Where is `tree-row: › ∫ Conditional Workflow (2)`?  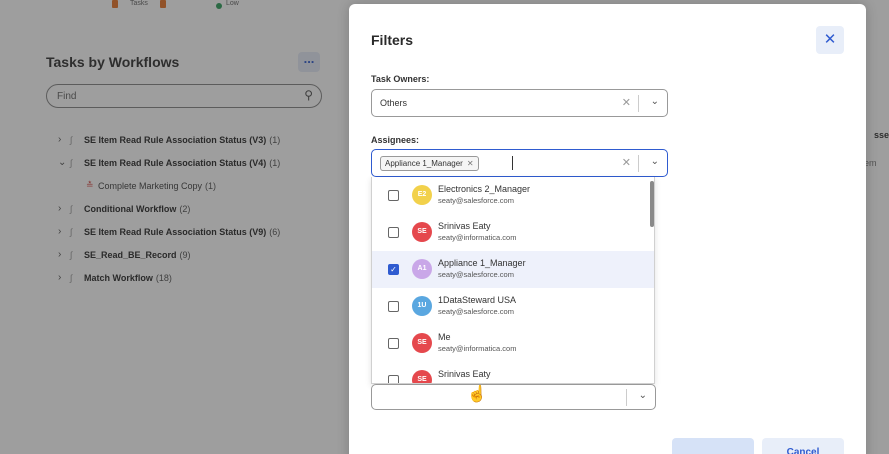
tree-row: › ∫ Conditional Workflow (2) is located at coordinates (208, 208).